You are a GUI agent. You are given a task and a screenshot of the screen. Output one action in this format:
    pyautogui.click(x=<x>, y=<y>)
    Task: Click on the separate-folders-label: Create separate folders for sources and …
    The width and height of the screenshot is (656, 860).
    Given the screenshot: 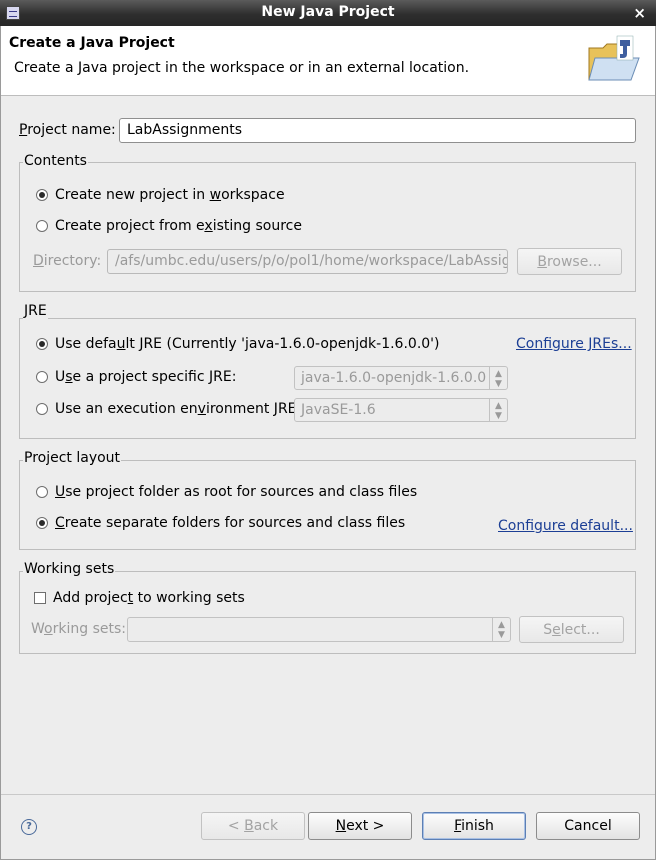 What is the action you would take?
    pyautogui.click(x=230, y=523)
    